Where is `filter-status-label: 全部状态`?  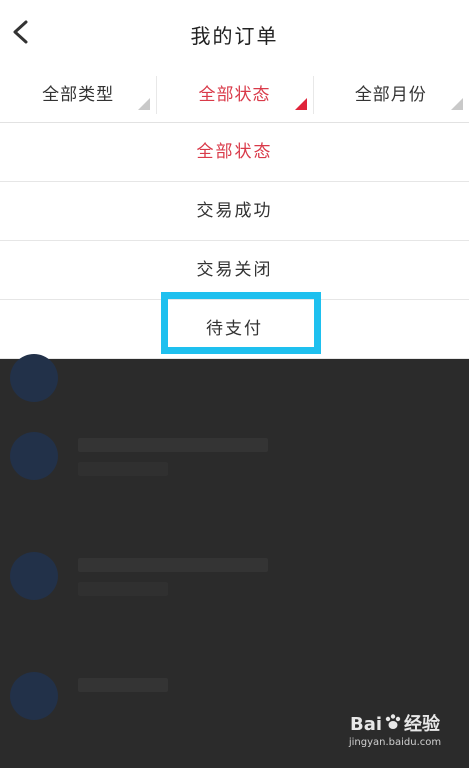 filter-status-label: 全部状态 is located at coordinates (234, 95).